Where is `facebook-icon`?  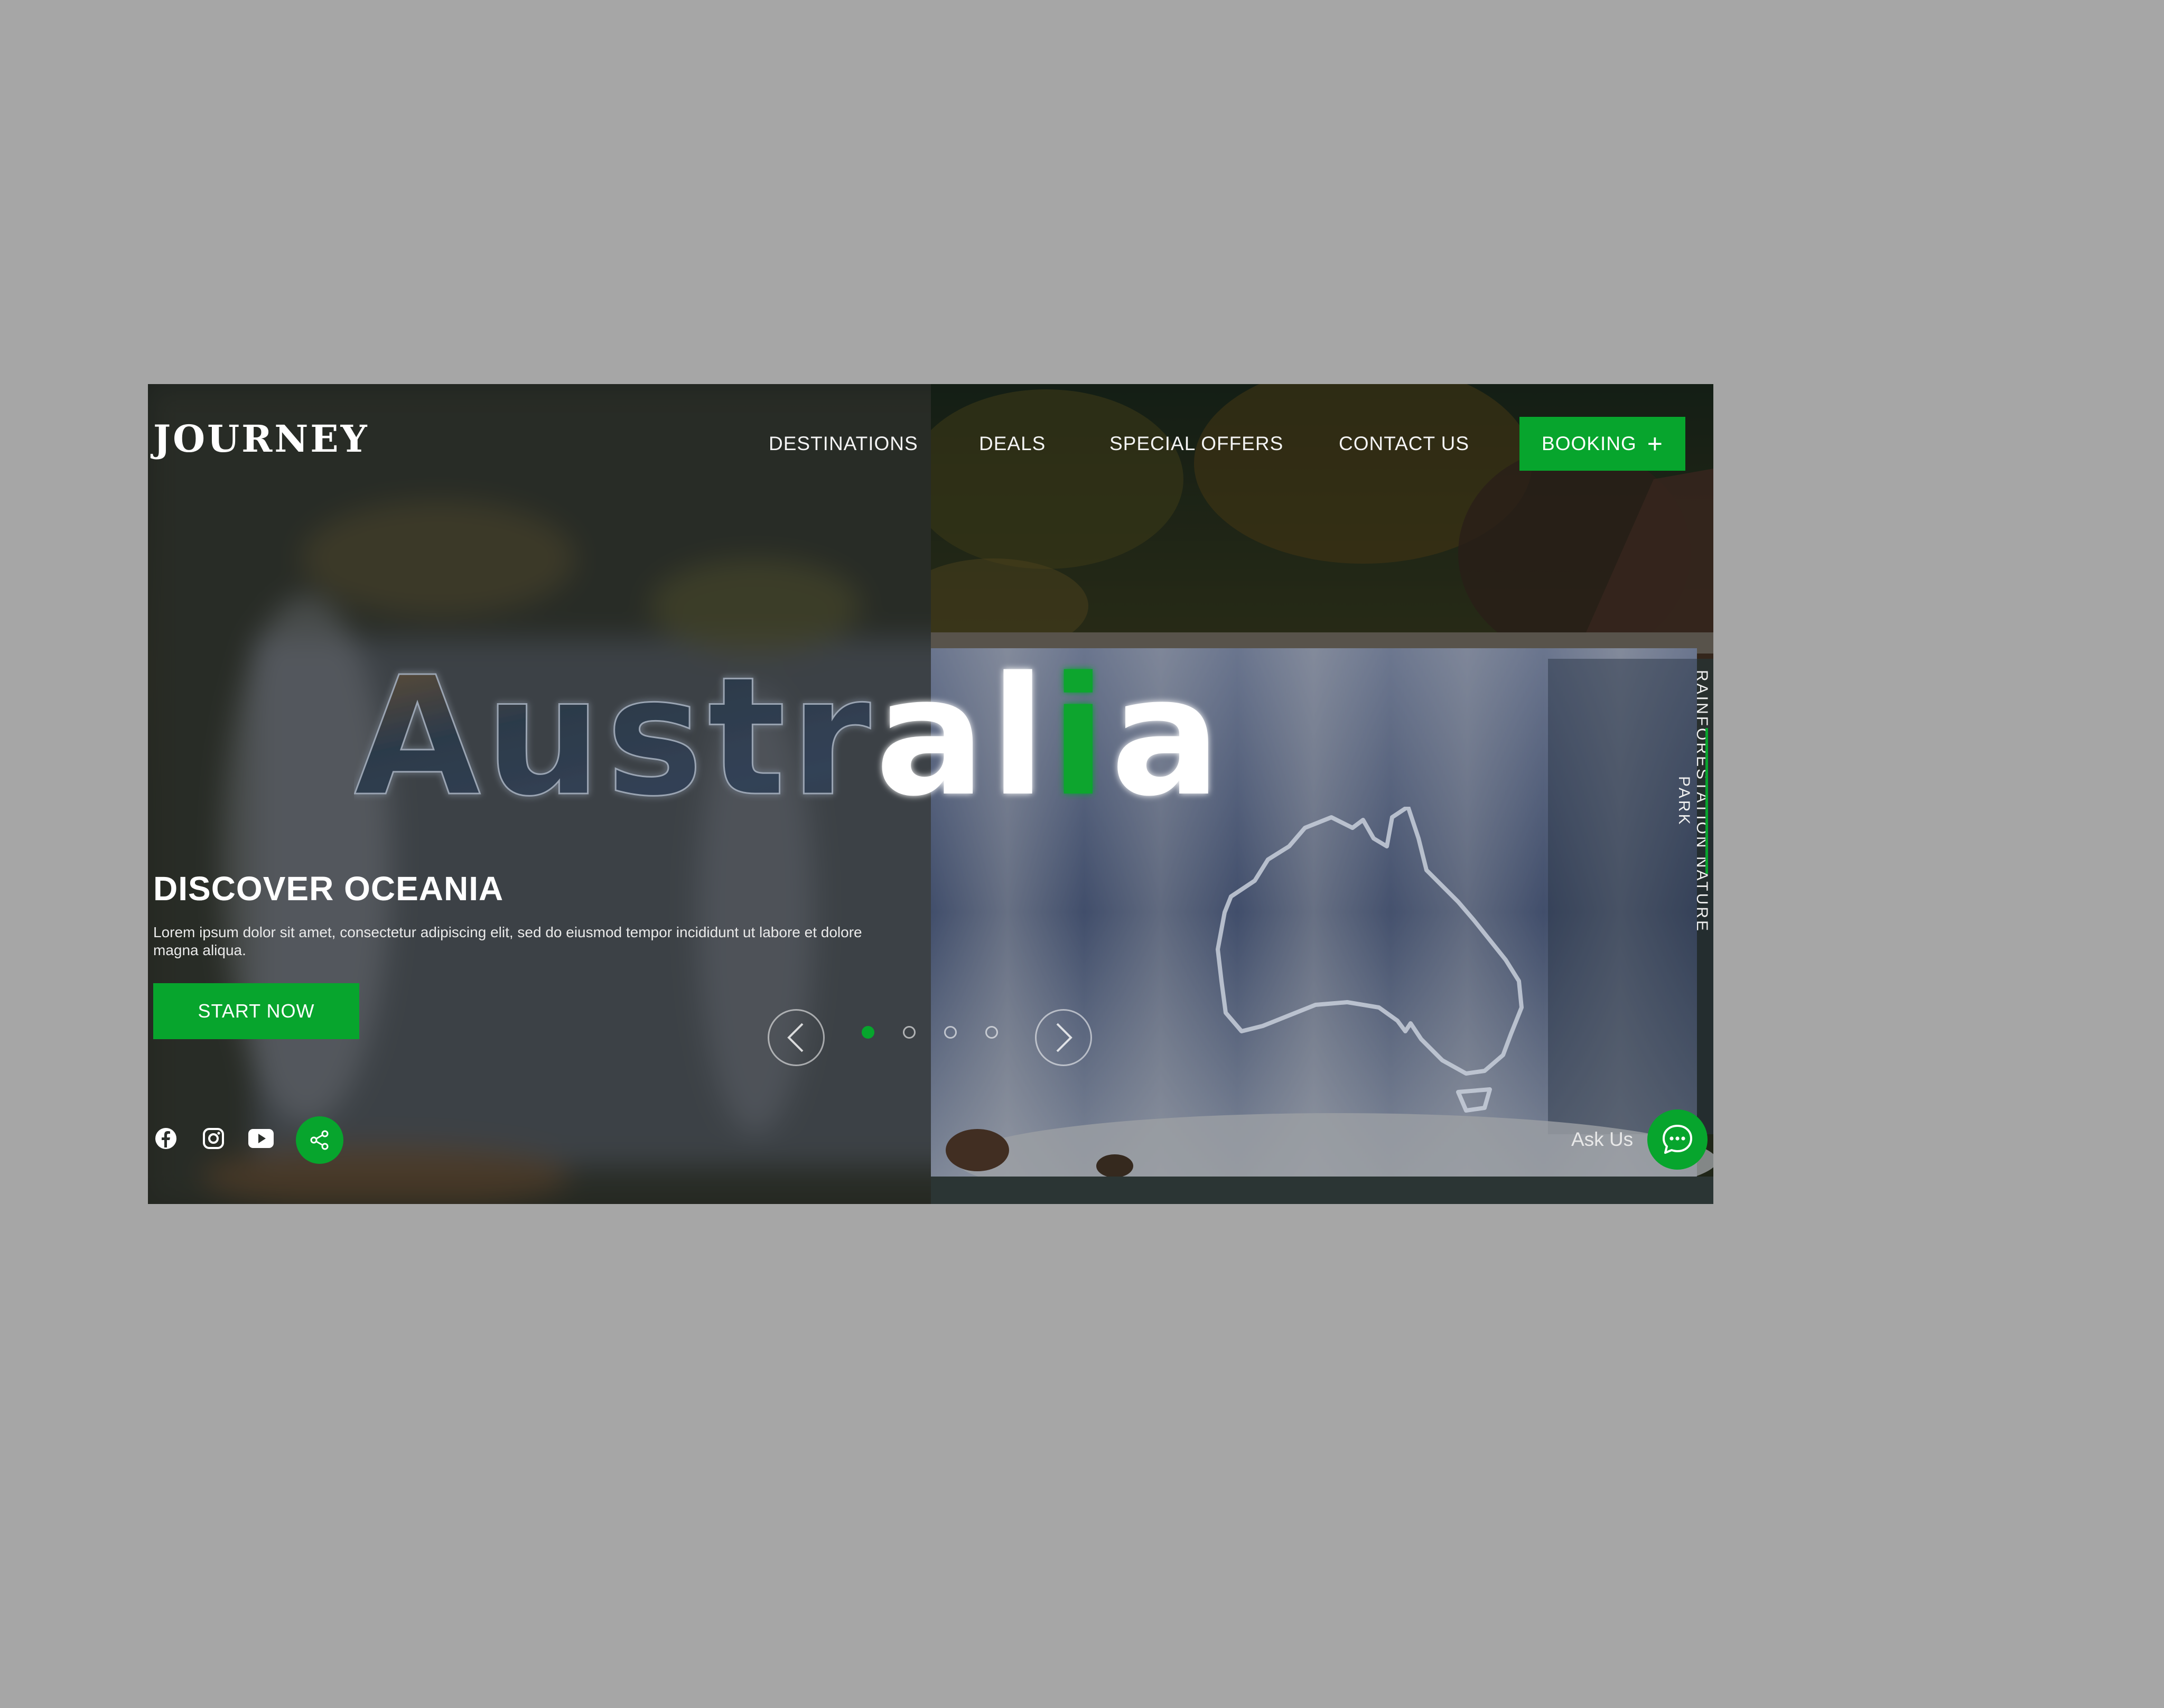 facebook-icon is located at coordinates (166, 1138).